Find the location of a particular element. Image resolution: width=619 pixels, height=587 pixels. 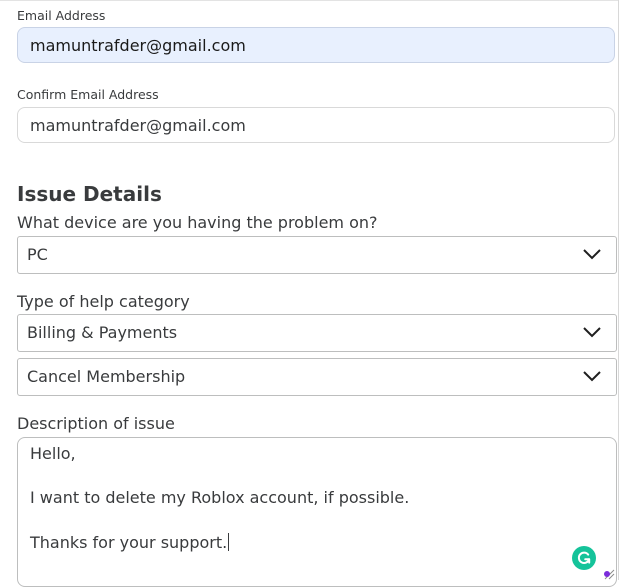

help-category-label: Type of help category is located at coordinates (103, 301).